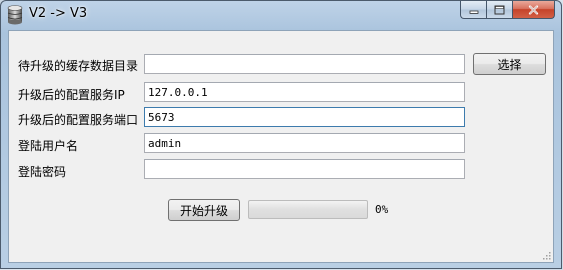  I want to click on browse-button: 选择, so click(509, 64).